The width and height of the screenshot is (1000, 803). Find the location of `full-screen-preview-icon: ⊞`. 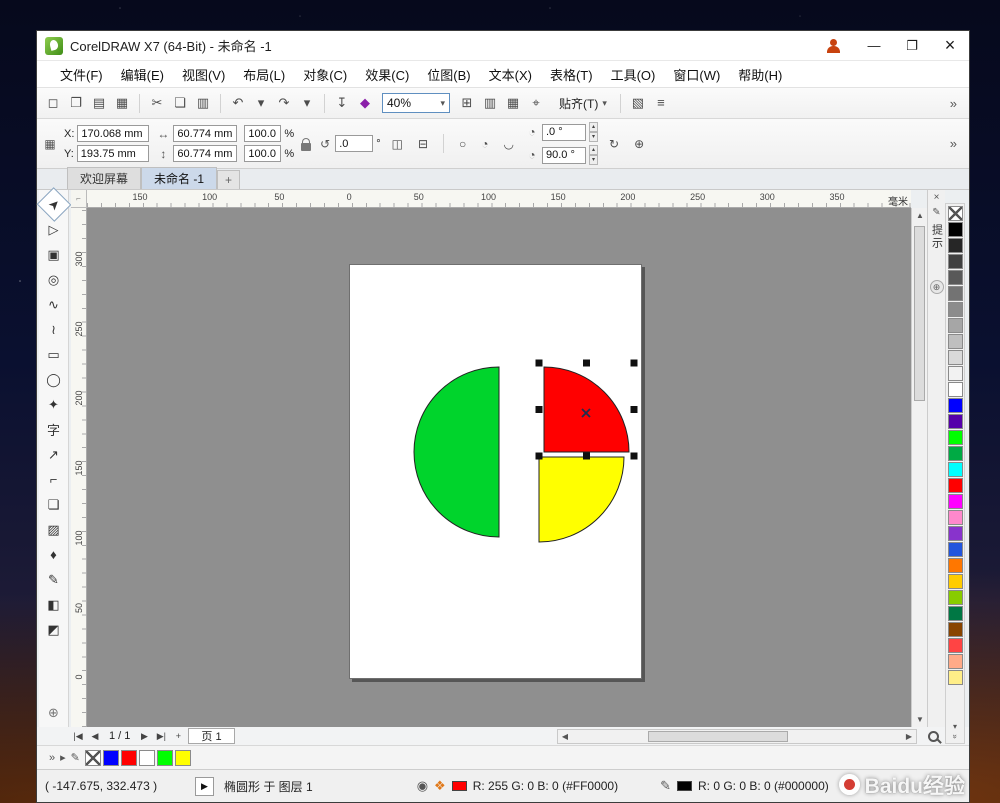

full-screen-preview-icon: ⊞ is located at coordinates (467, 103).